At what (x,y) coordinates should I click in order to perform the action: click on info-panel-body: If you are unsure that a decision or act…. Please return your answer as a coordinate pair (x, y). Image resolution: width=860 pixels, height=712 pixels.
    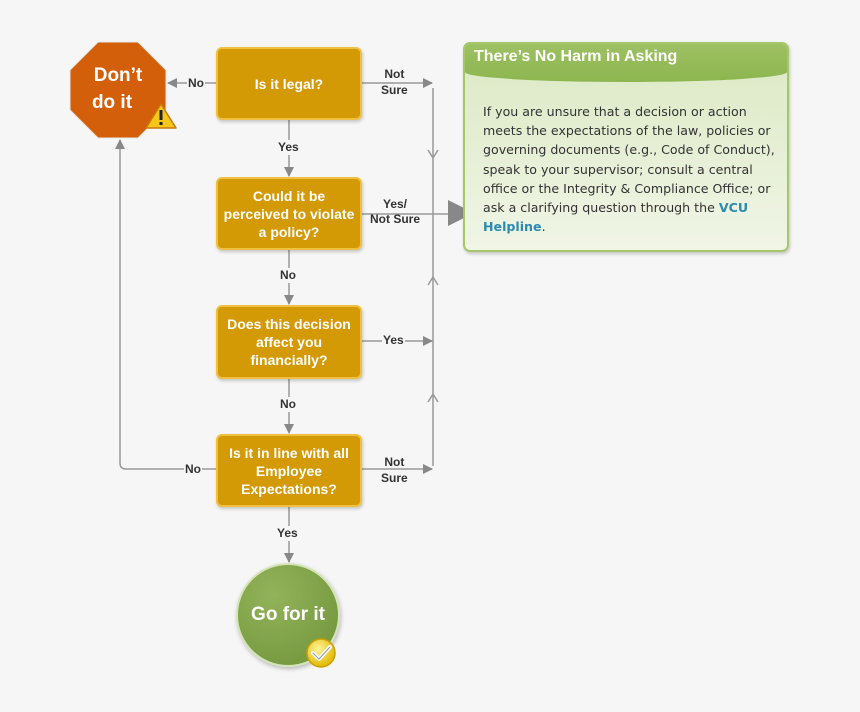
    Looking at the image, I should click on (626, 159).